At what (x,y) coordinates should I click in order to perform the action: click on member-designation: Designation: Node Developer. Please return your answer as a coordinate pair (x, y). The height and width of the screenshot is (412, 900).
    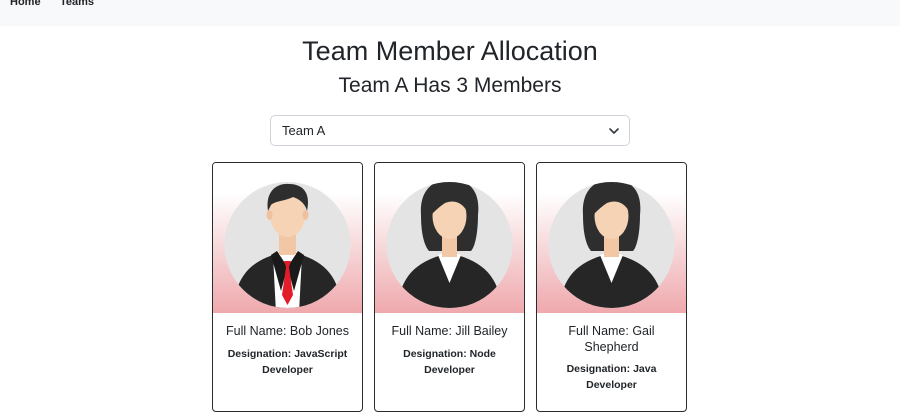
    Looking at the image, I should click on (449, 362).